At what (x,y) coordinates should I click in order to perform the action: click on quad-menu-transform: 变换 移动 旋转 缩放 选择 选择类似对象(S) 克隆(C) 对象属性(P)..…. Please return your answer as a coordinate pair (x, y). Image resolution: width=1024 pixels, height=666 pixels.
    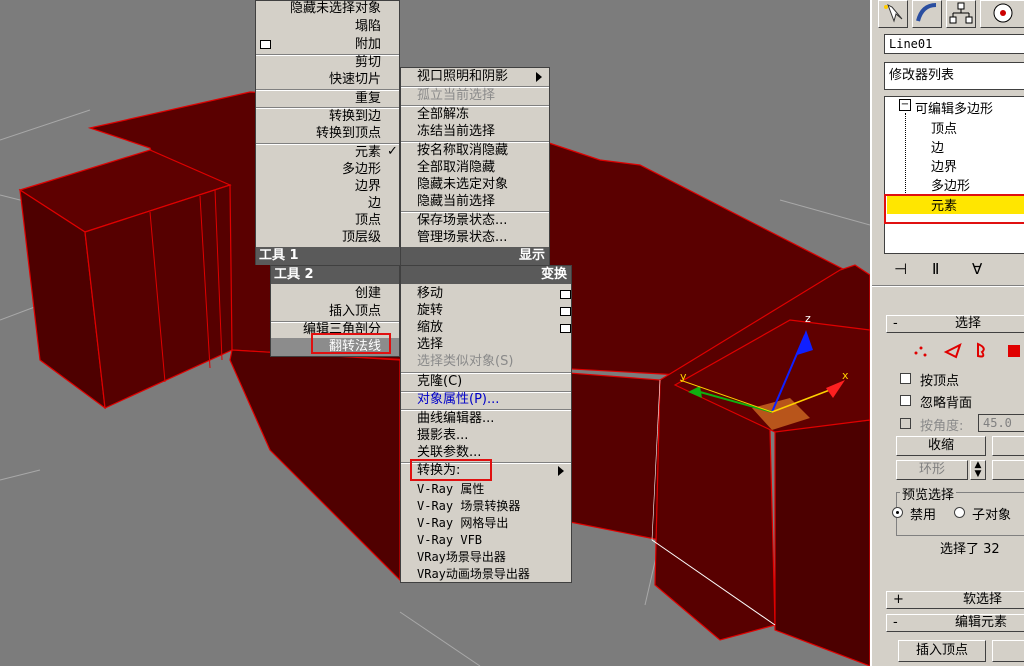
    Looking at the image, I should click on (486, 424).